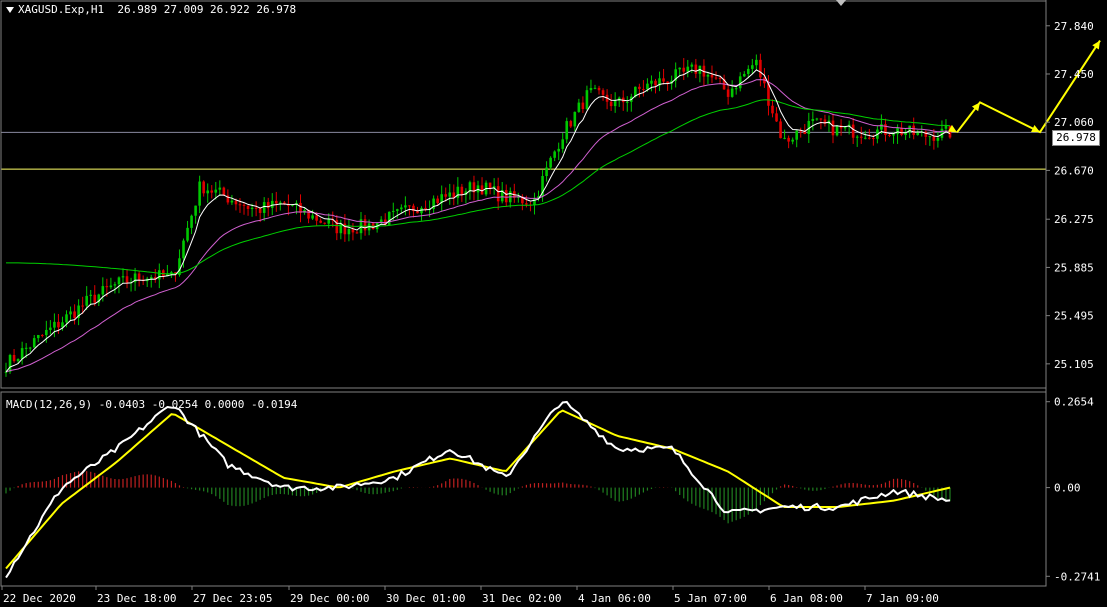  I want to click on price-tick-label: 26.275, so click(1074, 219).